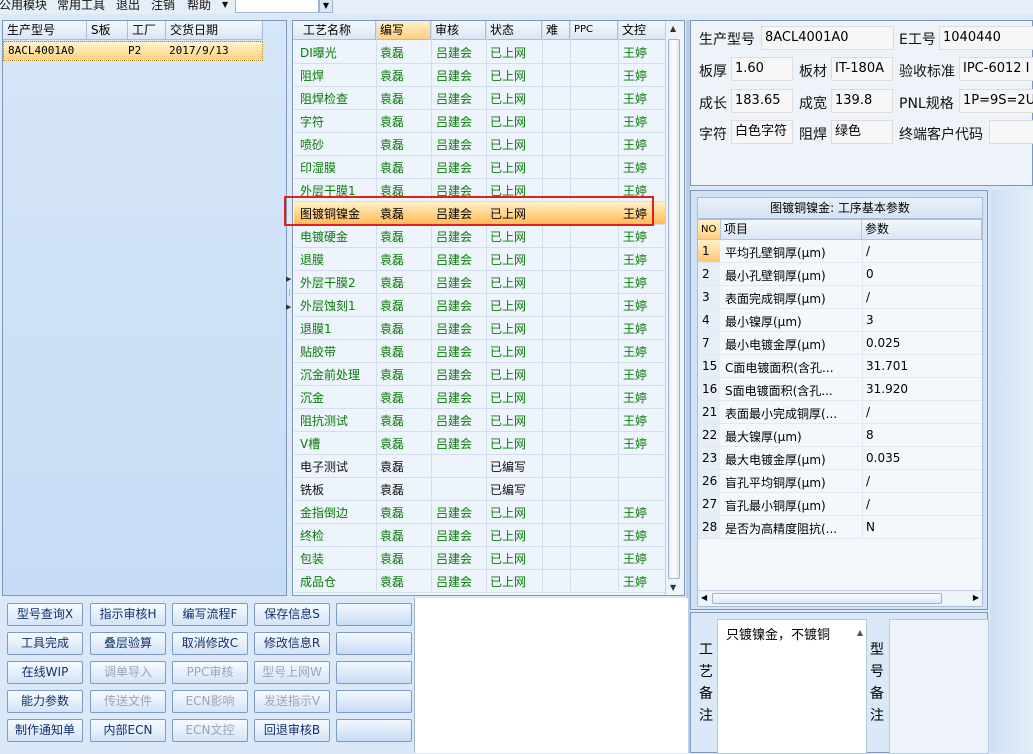 The width and height of the screenshot is (1033, 754). Describe the element at coordinates (479, 535) in the screenshot. I see `process-row: 终检 袁磊 吕建会 已上网 王婷` at that location.